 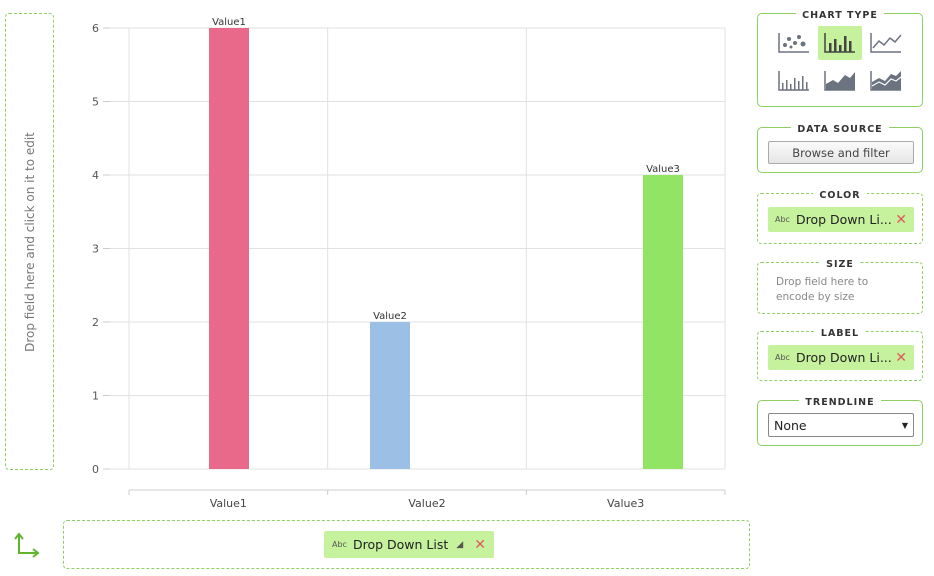 What do you see at coordinates (841, 290) in the screenshot?
I see `size-hint: Drop field here to encode by size` at bounding box center [841, 290].